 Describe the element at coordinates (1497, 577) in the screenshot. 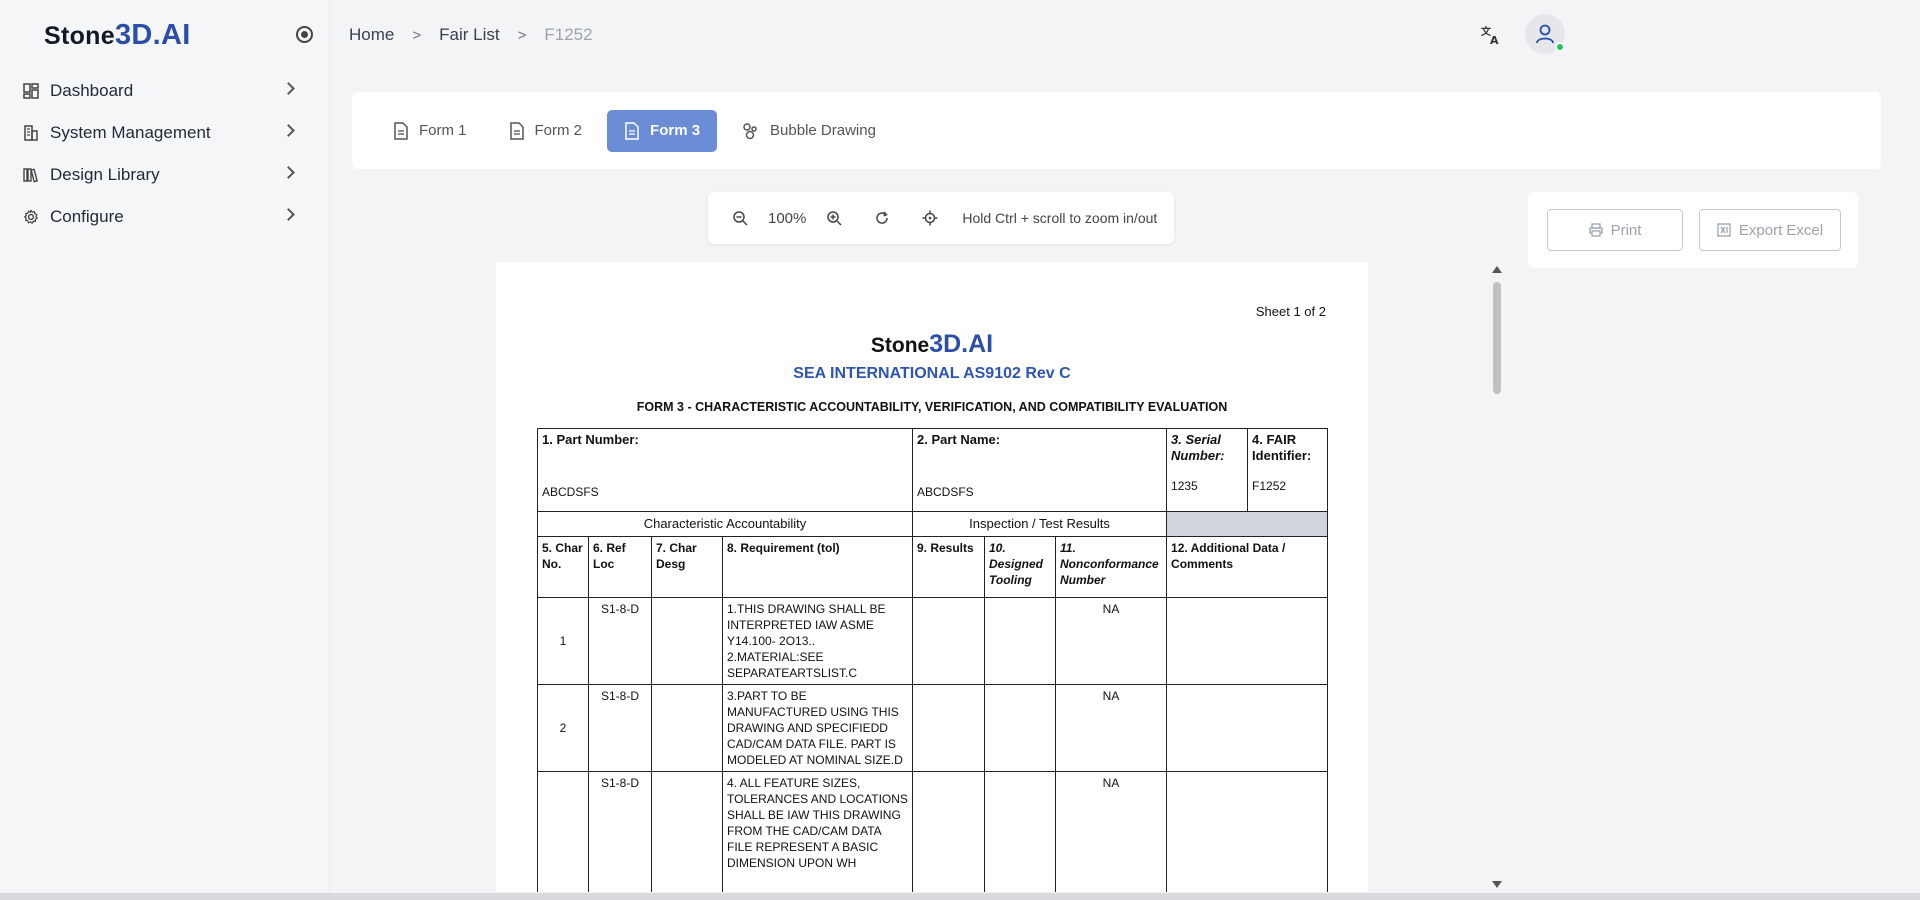

I see `preview-scrollbar` at that location.